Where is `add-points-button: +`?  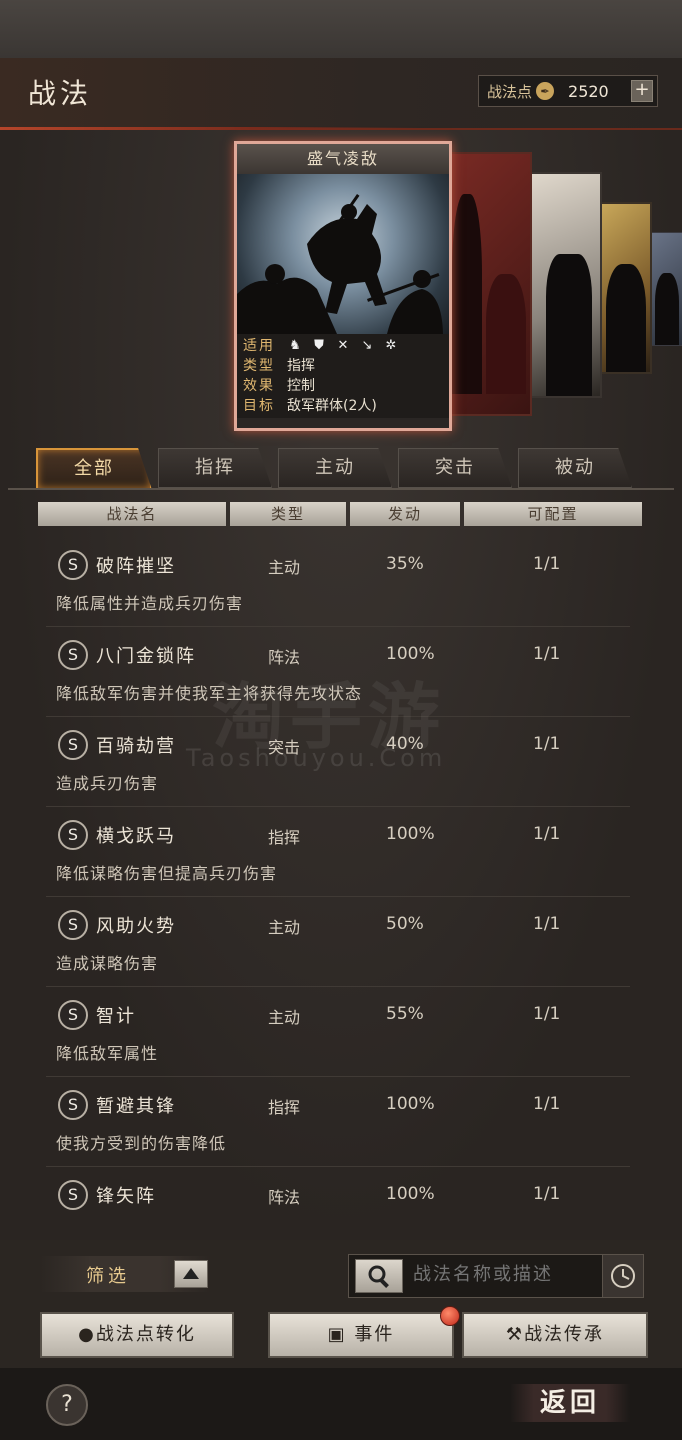
add-points-button: + is located at coordinates (642, 91).